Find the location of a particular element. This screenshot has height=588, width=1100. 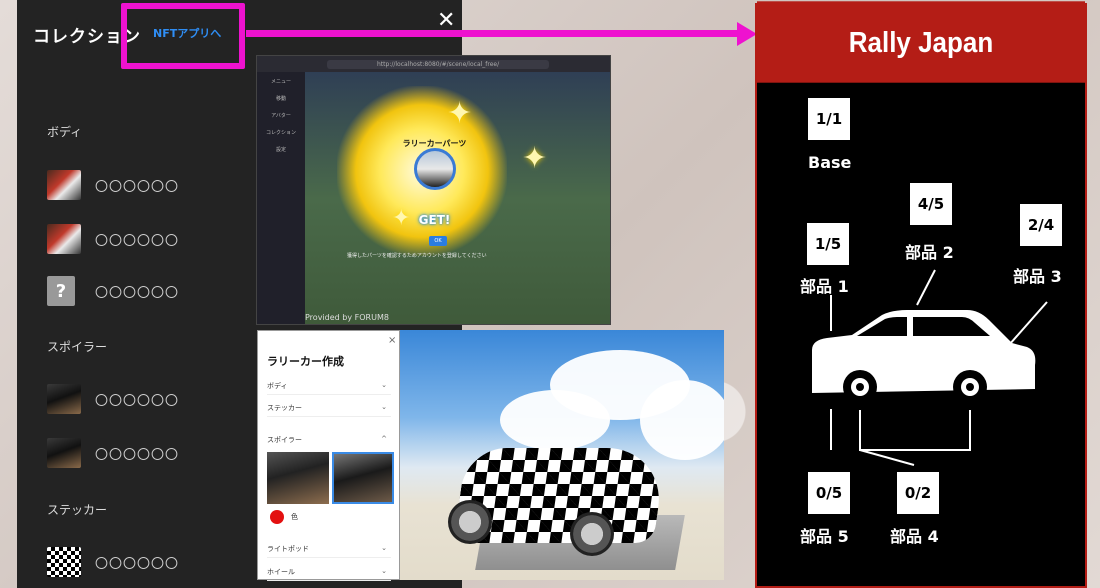

section-title-sticker: ステッカー is located at coordinates (77, 510).